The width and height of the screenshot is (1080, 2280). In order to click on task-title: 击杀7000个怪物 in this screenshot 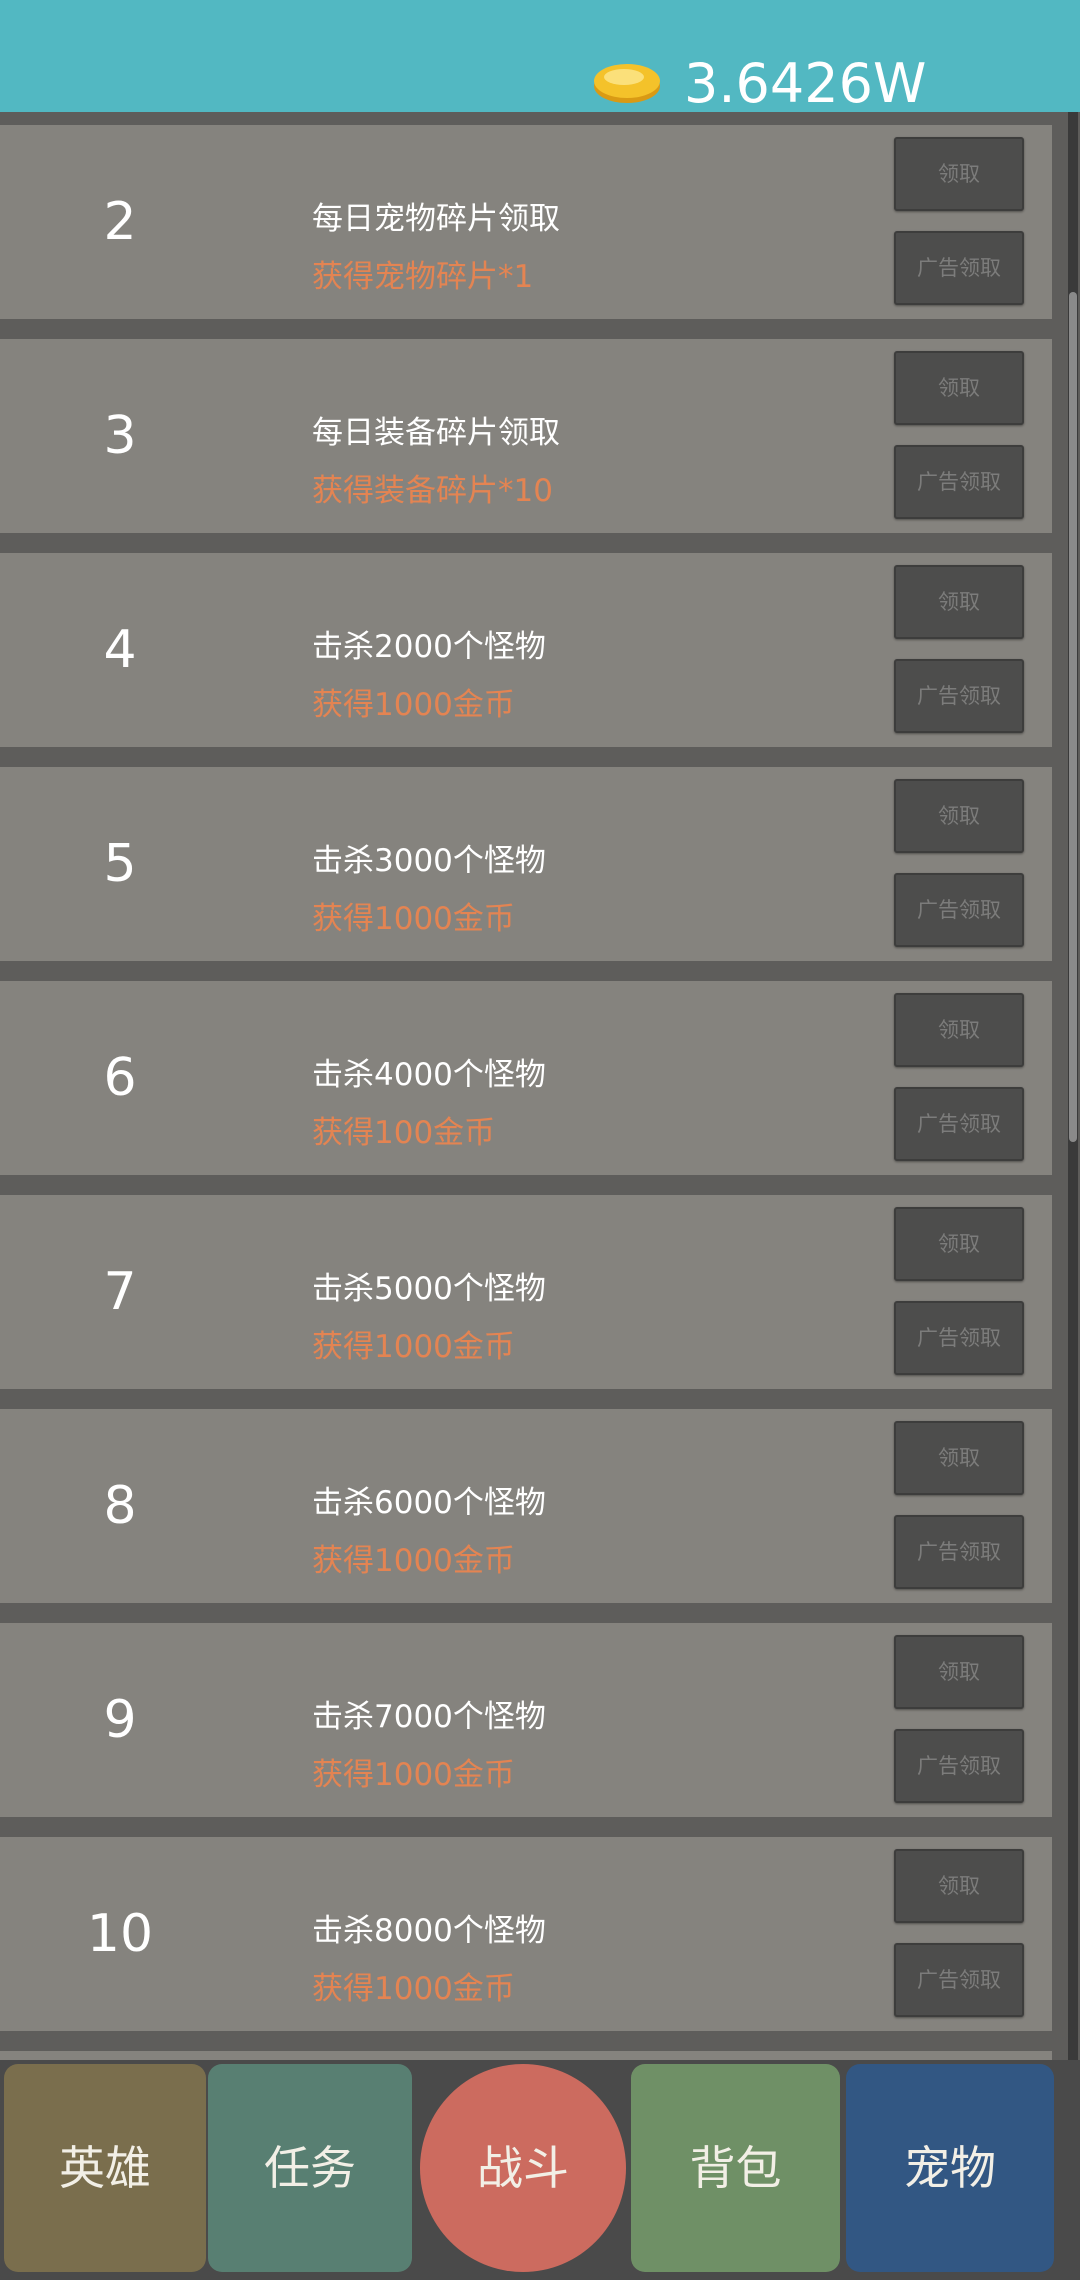, I will do `click(429, 1717)`.